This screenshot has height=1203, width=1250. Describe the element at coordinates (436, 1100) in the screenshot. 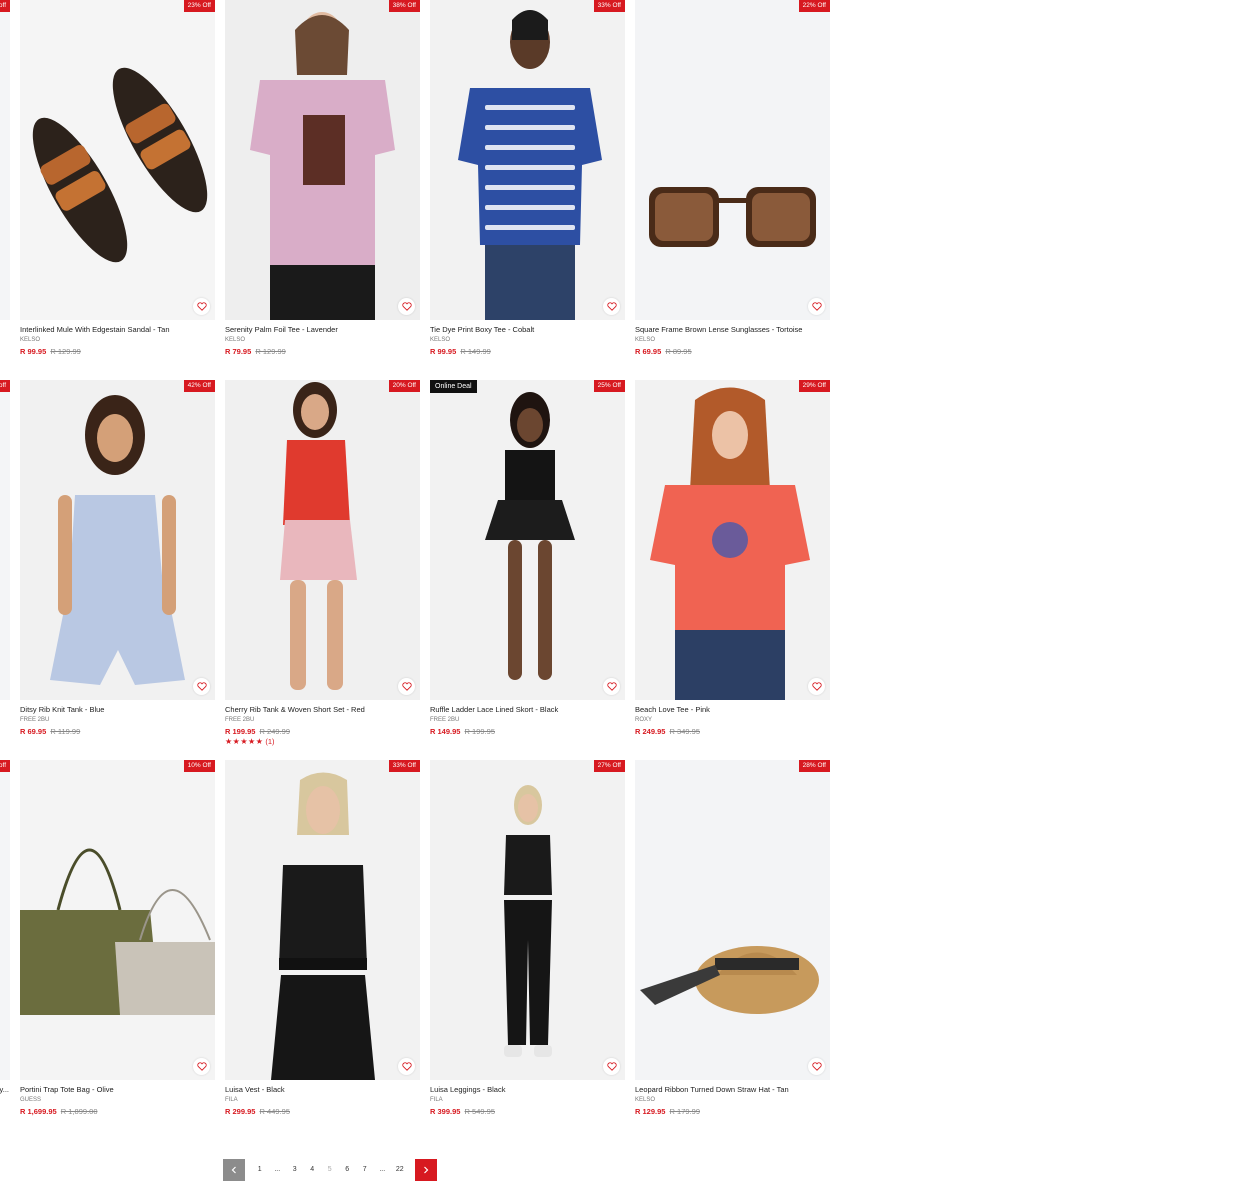

I see `product-brand: FILA` at that location.